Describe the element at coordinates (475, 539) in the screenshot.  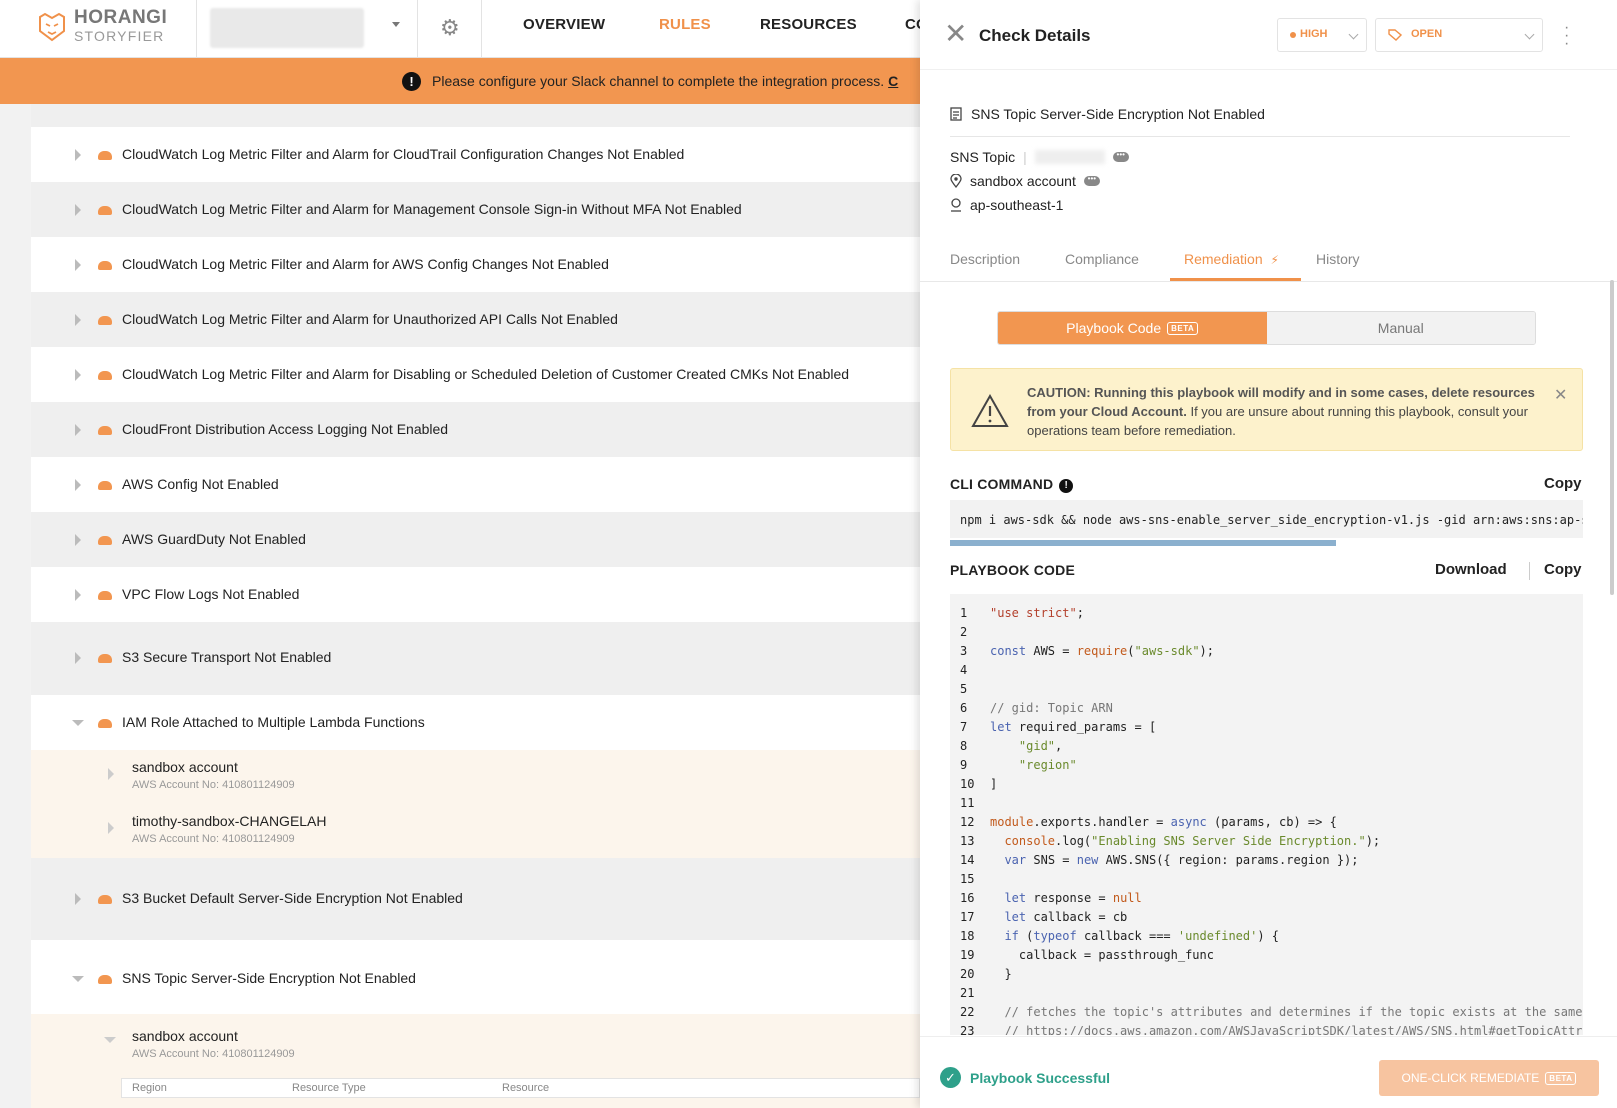
I see `rule-row: AWS GuardDuty Not Enabled` at that location.